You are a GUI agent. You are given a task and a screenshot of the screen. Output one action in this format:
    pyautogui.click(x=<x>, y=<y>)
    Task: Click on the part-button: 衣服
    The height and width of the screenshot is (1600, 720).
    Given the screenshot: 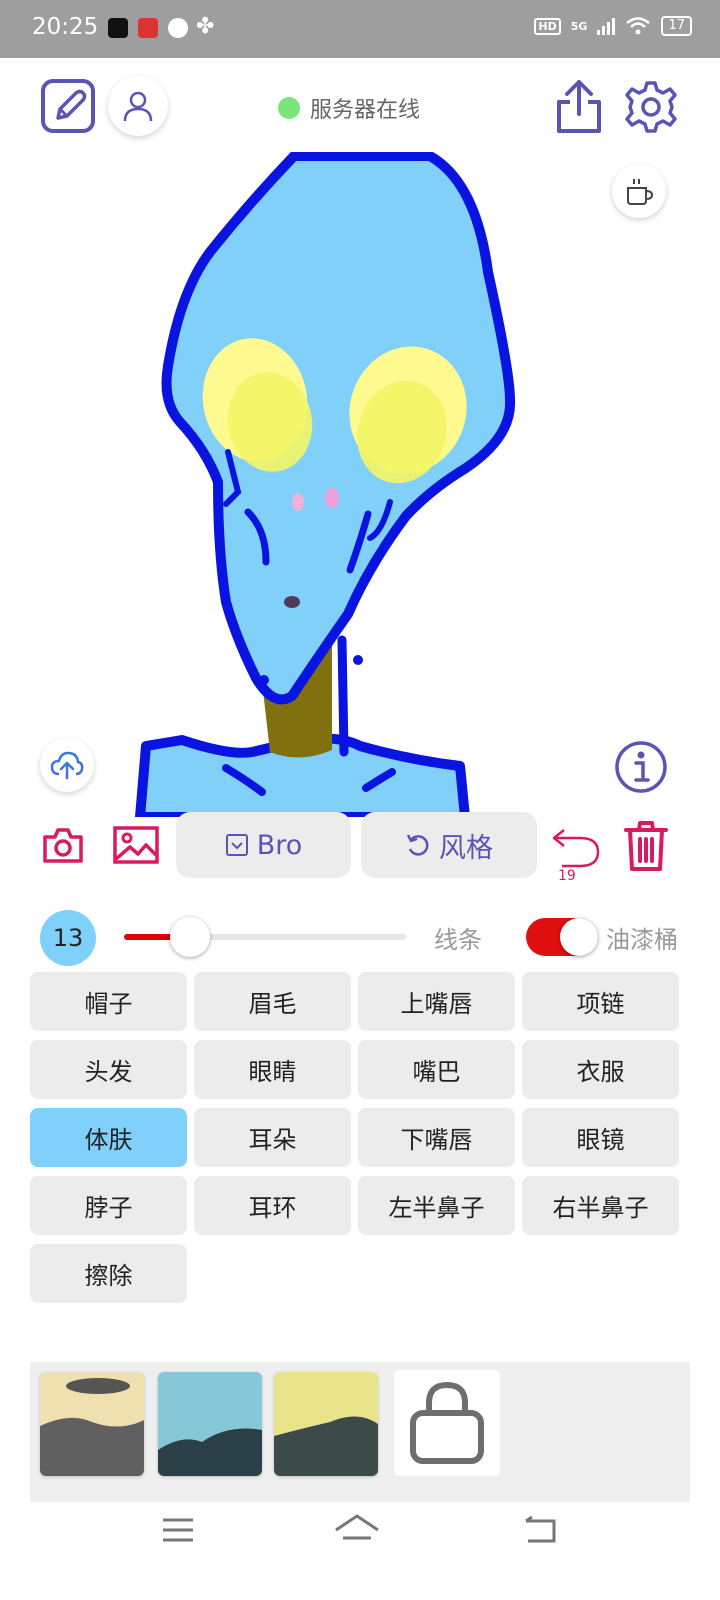 What is the action you would take?
    pyautogui.click(x=600, y=1069)
    